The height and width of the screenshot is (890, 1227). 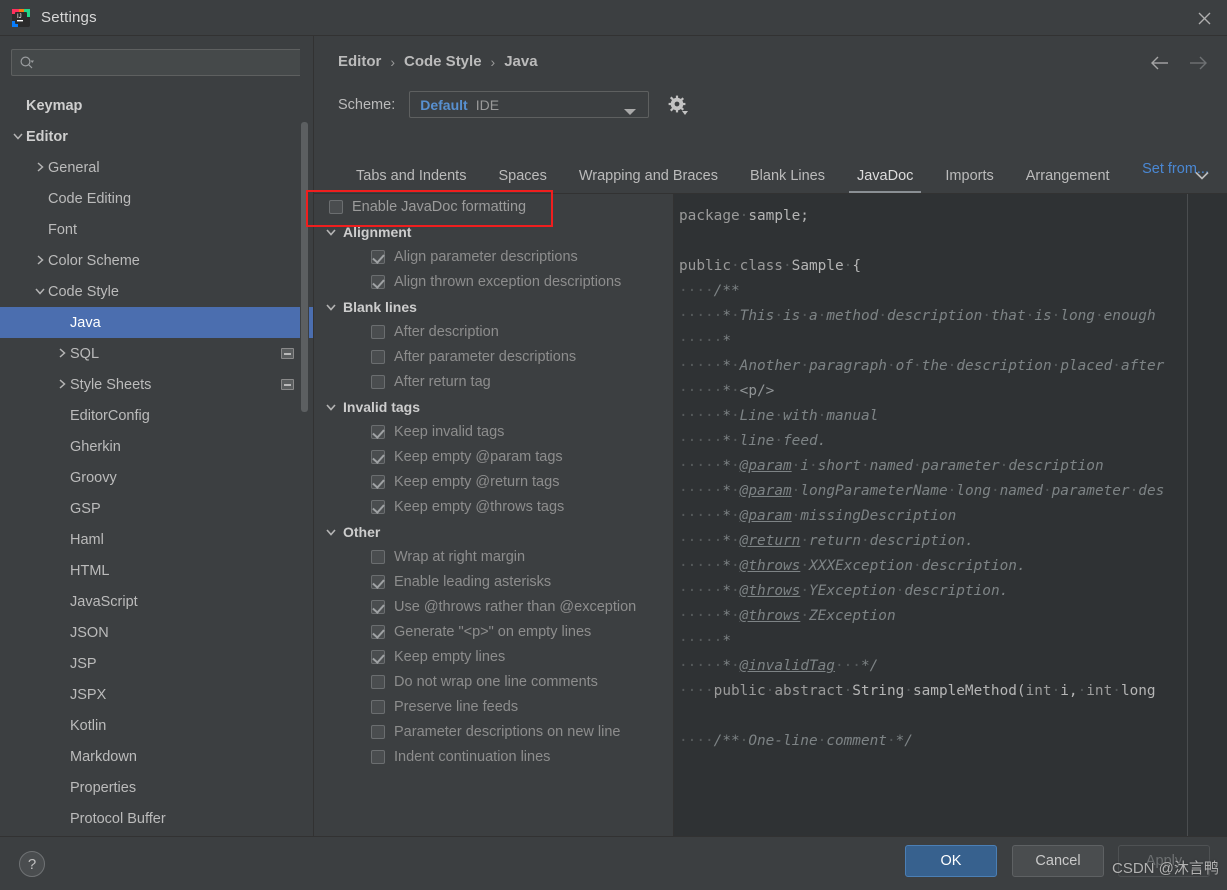 What do you see at coordinates (520, 61) in the screenshot?
I see `breadcrumb-item-java: Java` at bounding box center [520, 61].